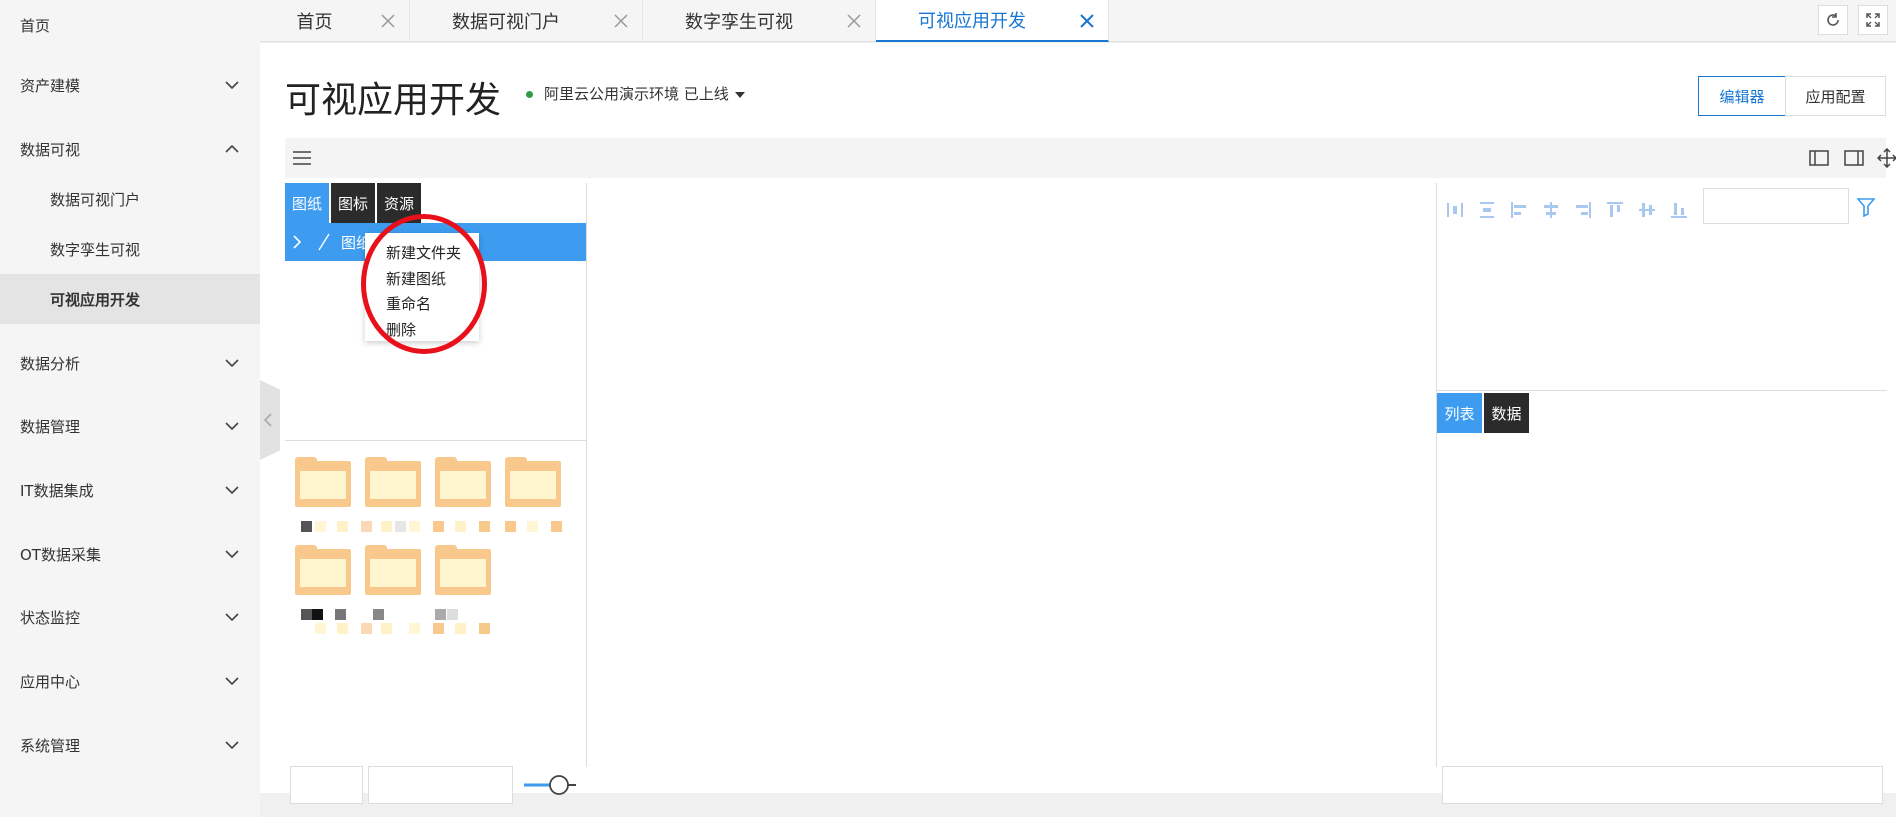 The width and height of the screenshot is (1896, 817). Describe the element at coordinates (130, 249) in the screenshot. I see `sidebar-item-digital-twin: 数字孪生可视` at that location.